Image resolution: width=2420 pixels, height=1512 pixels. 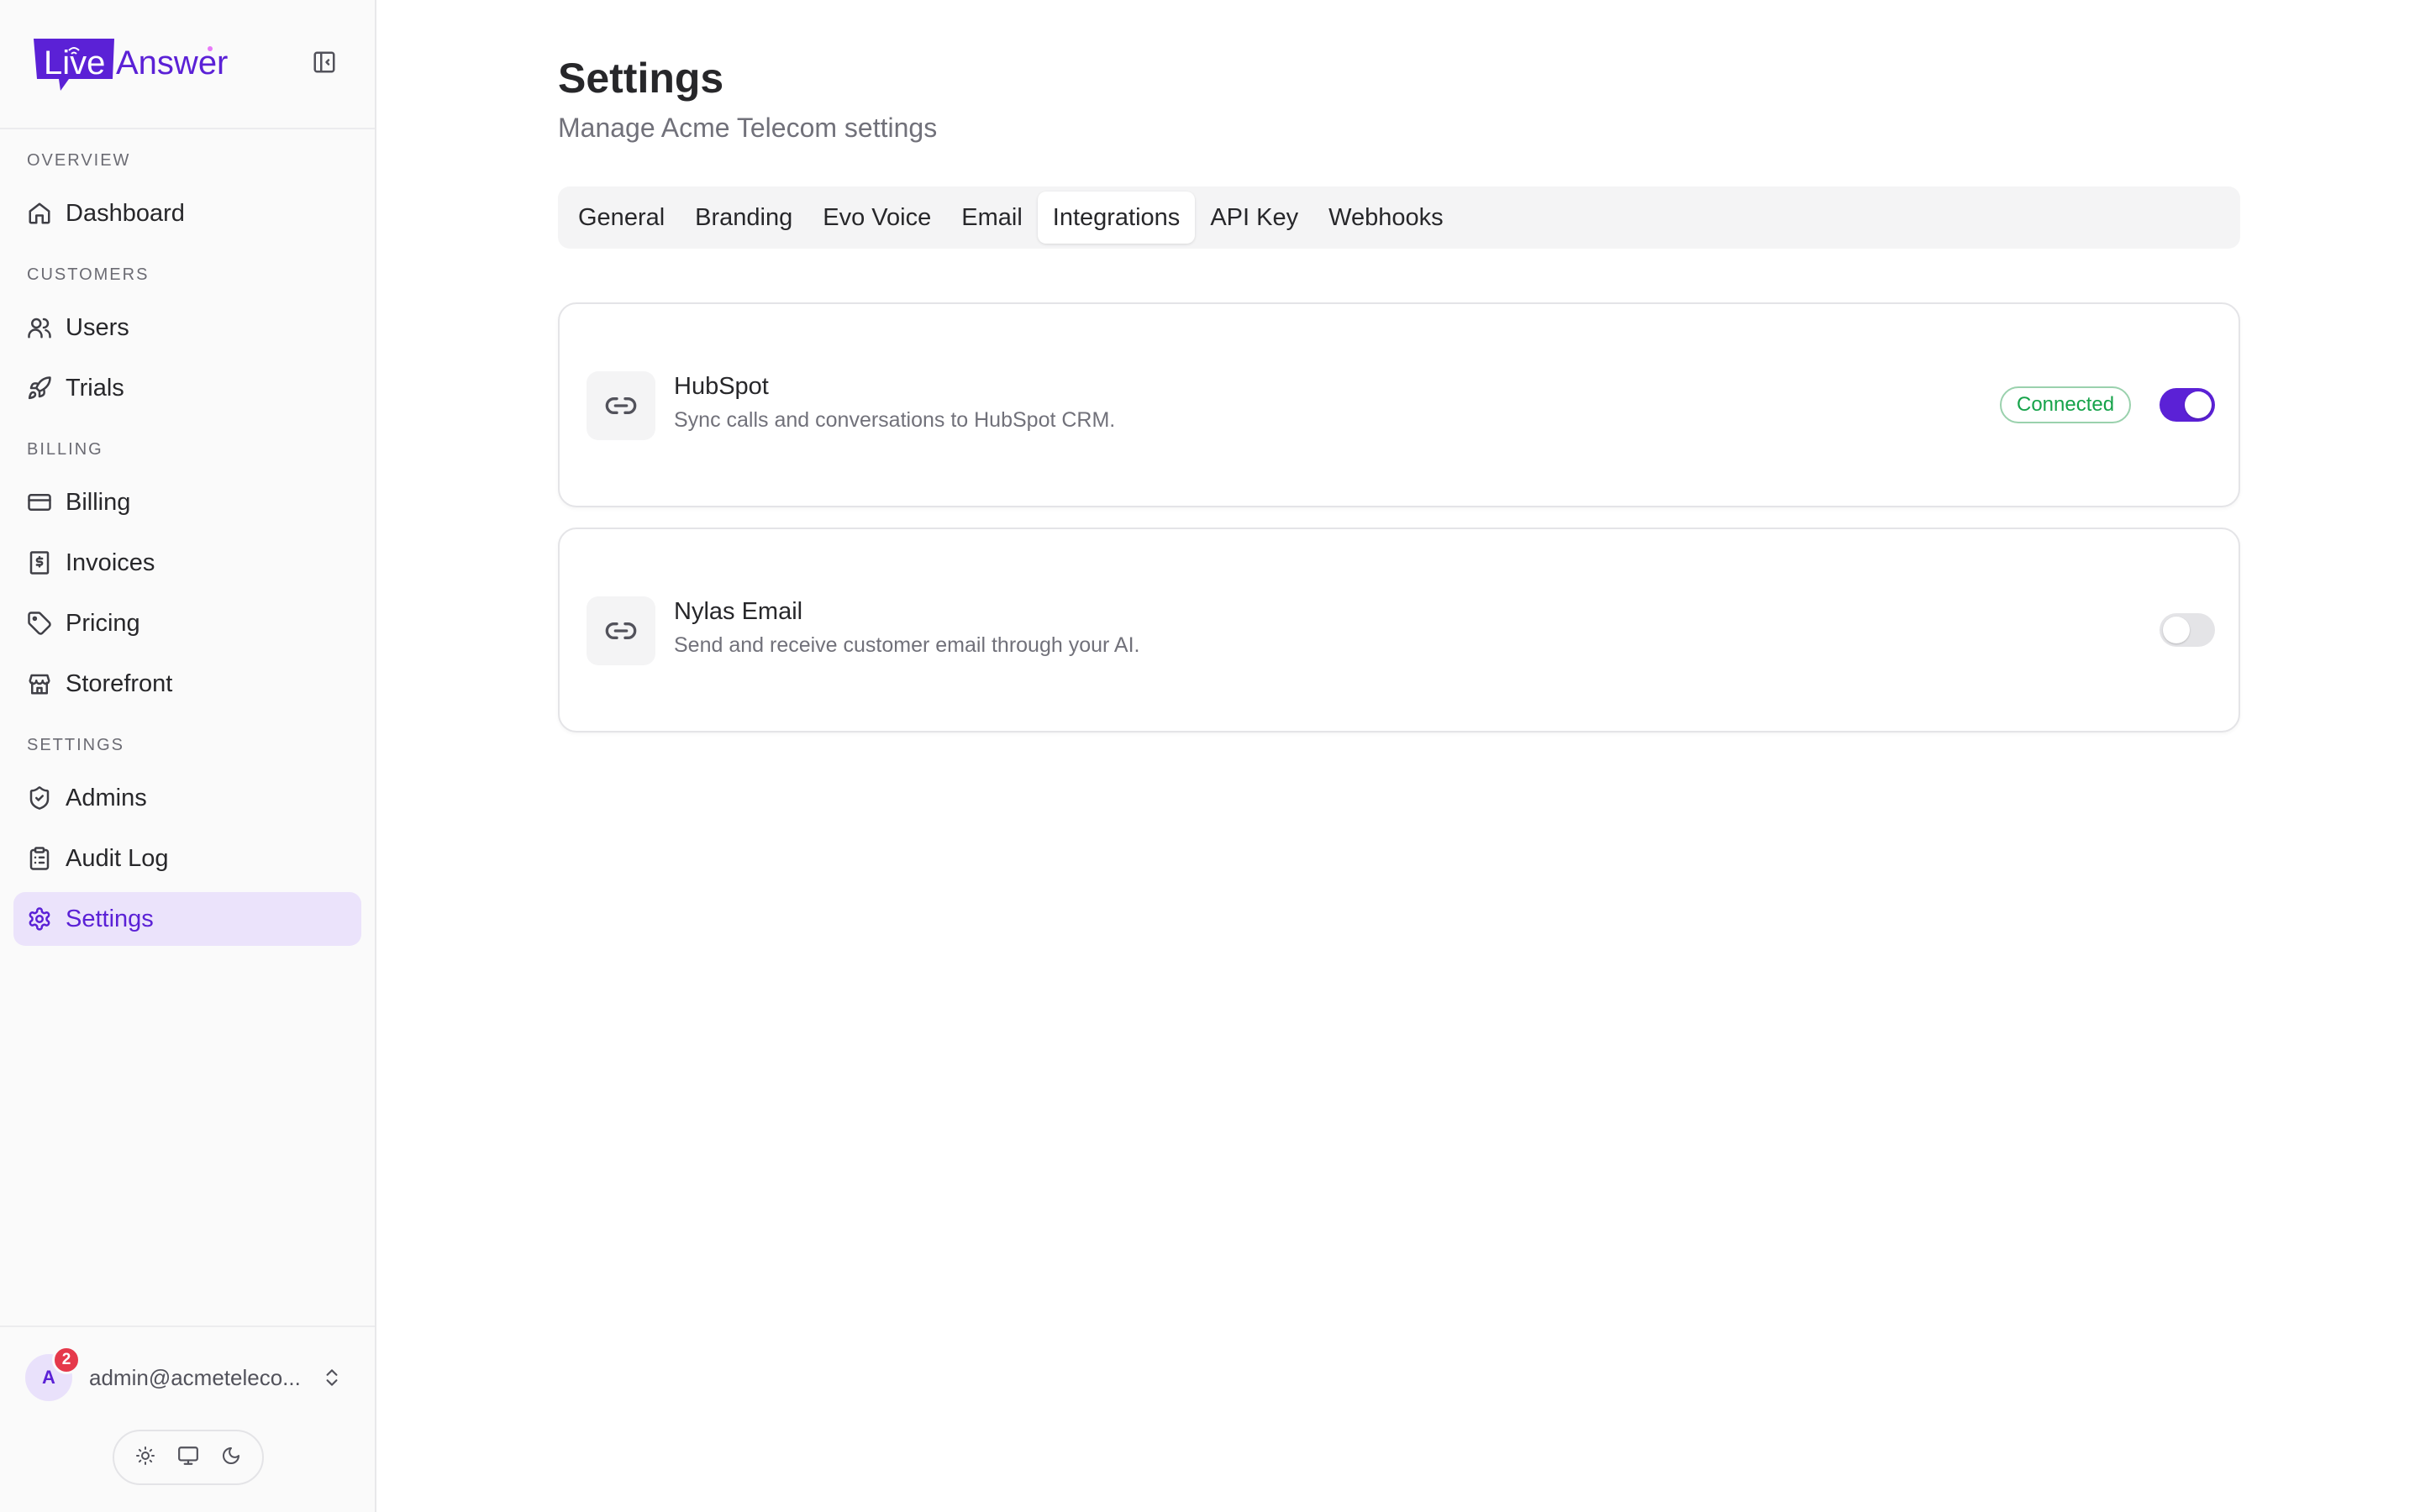 I want to click on monitor-icon, so click(x=188, y=1458).